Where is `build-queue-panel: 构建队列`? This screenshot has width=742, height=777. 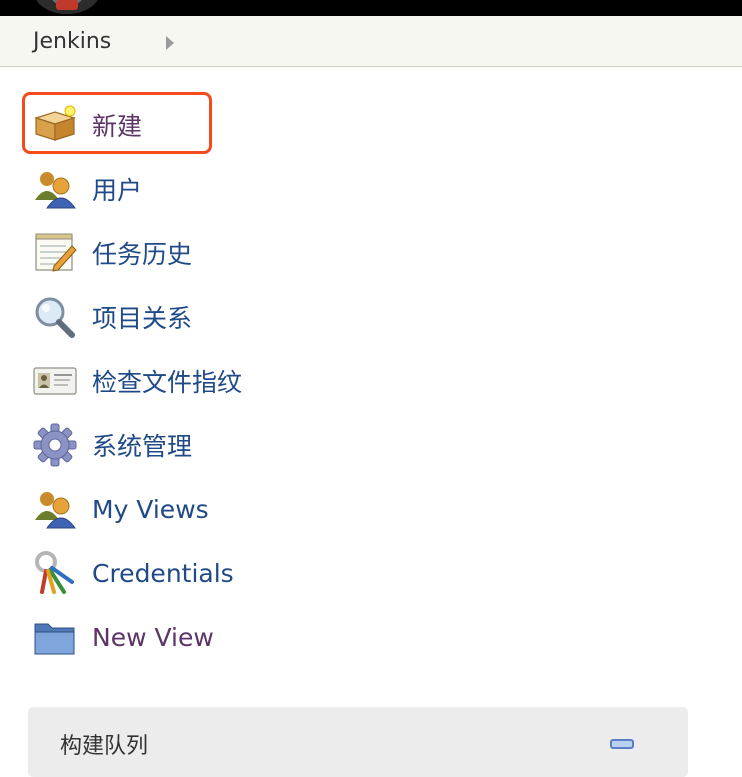
build-queue-panel: 构建队列 is located at coordinates (358, 742).